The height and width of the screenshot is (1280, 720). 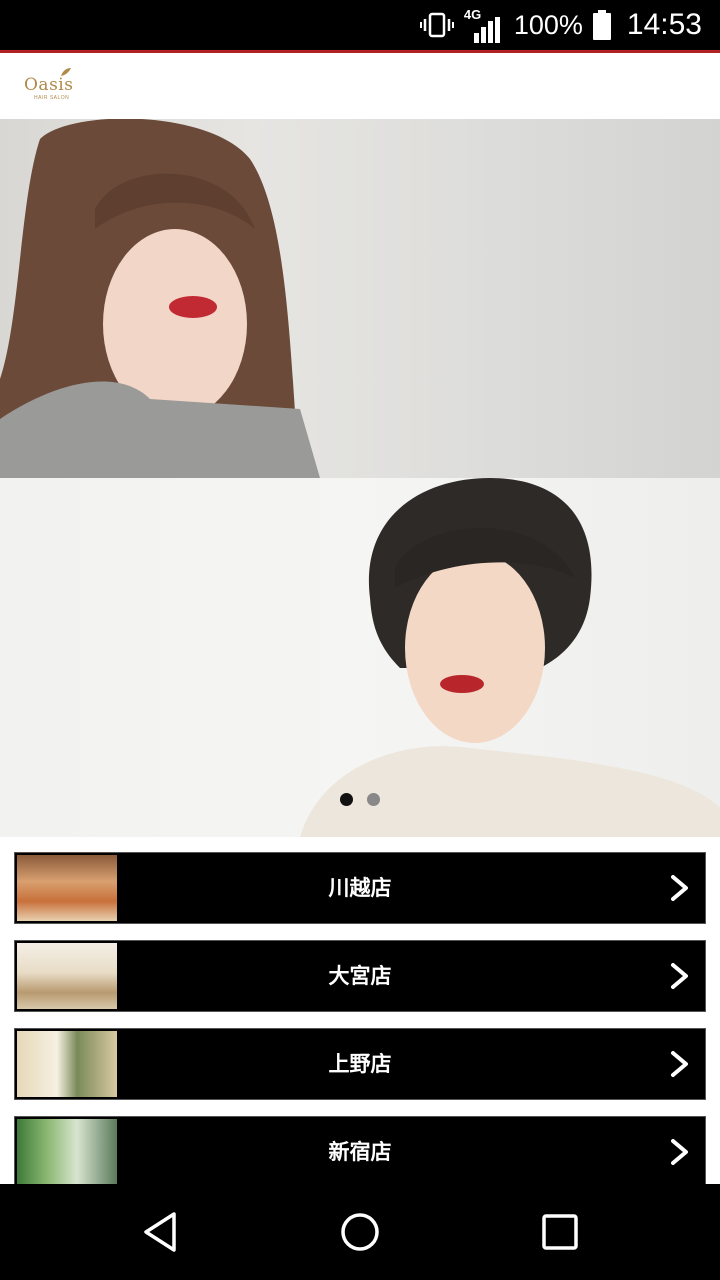 I want to click on back-icon, so click(x=160, y=1232).